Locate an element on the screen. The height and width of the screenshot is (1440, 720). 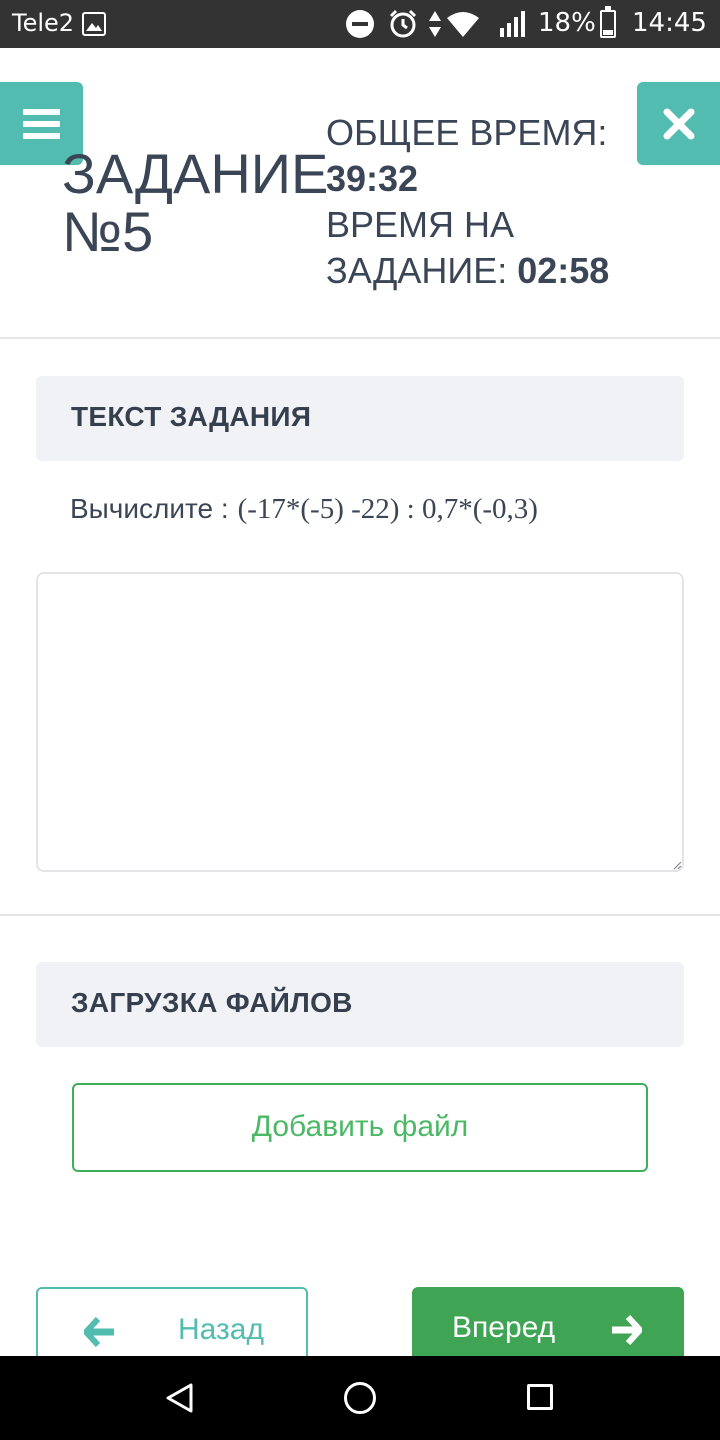
arrow-left-icon is located at coordinates (99, 1332).